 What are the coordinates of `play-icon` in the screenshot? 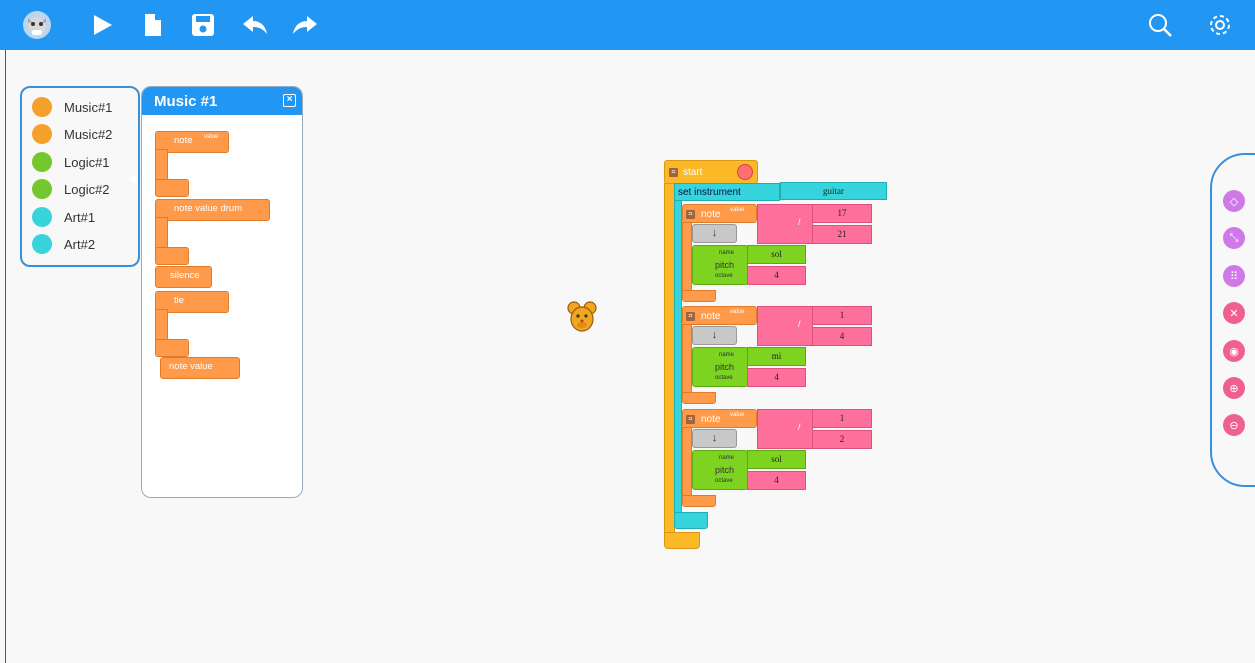 It's located at (102, 25).